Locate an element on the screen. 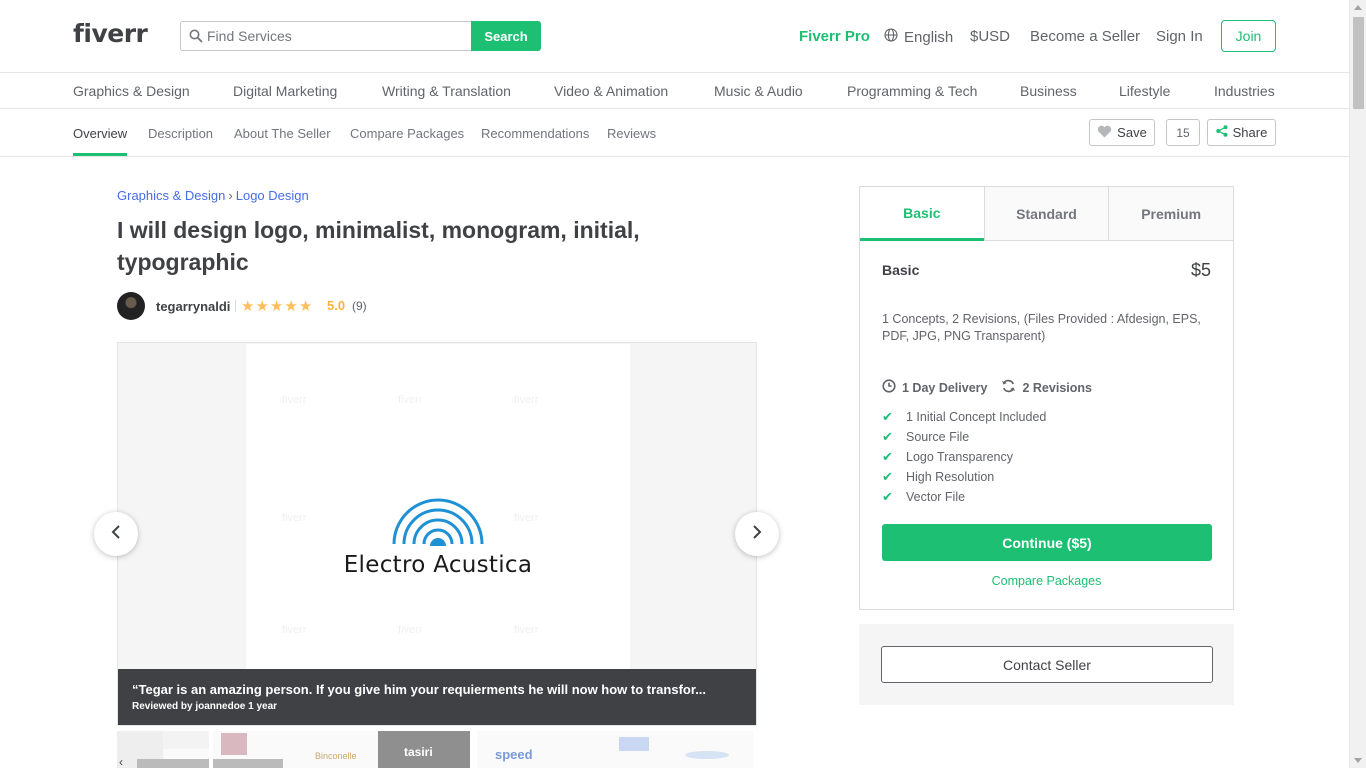  delivery-label: 1 Day Delivery is located at coordinates (945, 387).